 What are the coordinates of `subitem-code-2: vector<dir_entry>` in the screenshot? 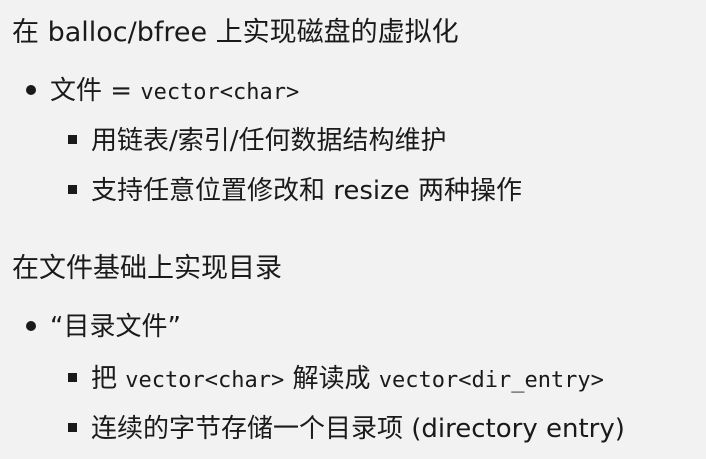 It's located at (491, 380).